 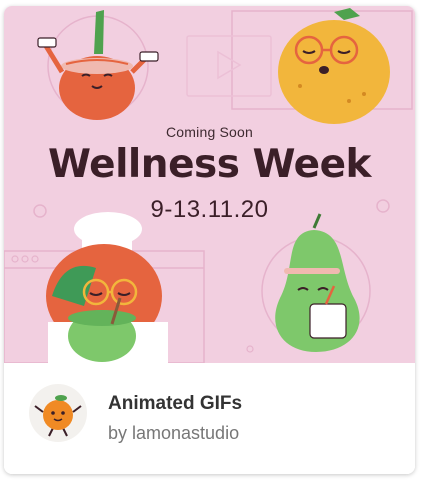 I want to click on thumbnail-subtitle: Coming Soon, so click(x=209, y=132).